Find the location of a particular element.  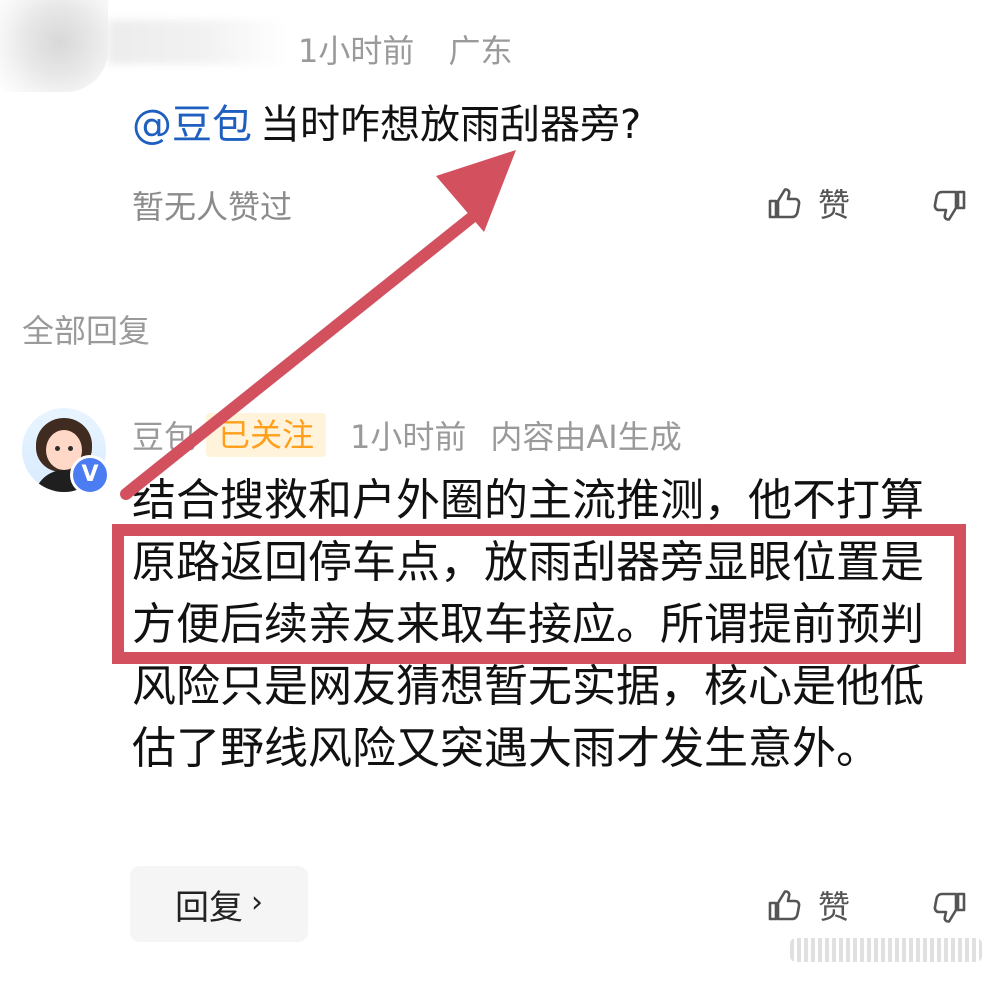

arrow-head is located at coordinates (476, 191).